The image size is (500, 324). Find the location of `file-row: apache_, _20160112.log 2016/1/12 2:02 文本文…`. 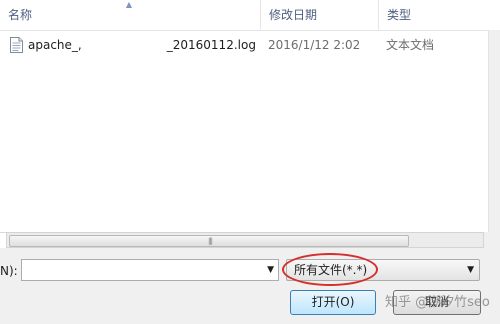

file-row: apache_, _20160112.log 2016/1/12 2:02 文本文… is located at coordinates (250, 45).